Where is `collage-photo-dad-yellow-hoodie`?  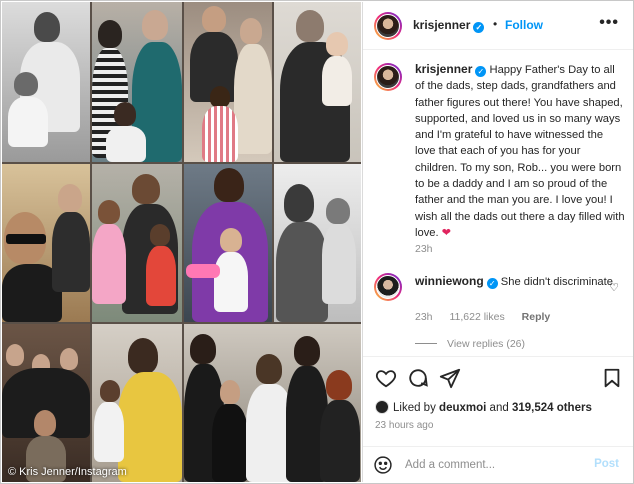 collage-photo-dad-yellow-hoodie is located at coordinates (137, 403).